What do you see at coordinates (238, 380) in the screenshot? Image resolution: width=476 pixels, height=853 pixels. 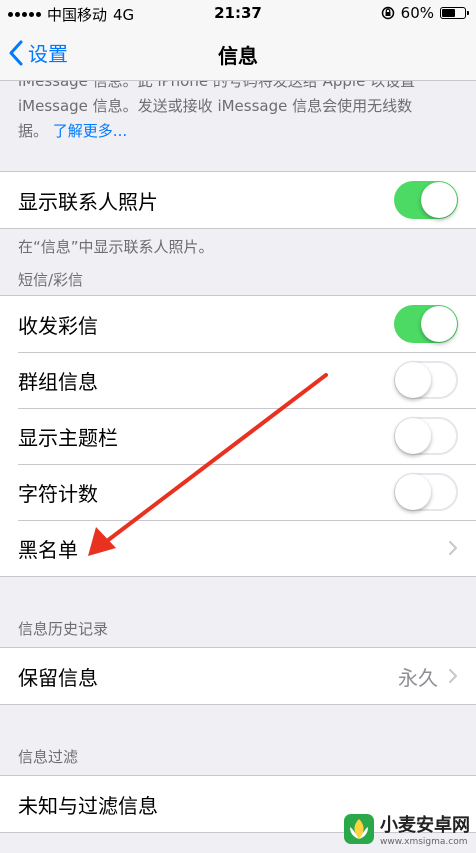 I see `group-messaging-row: 群组信息` at bounding box center [238, 380].